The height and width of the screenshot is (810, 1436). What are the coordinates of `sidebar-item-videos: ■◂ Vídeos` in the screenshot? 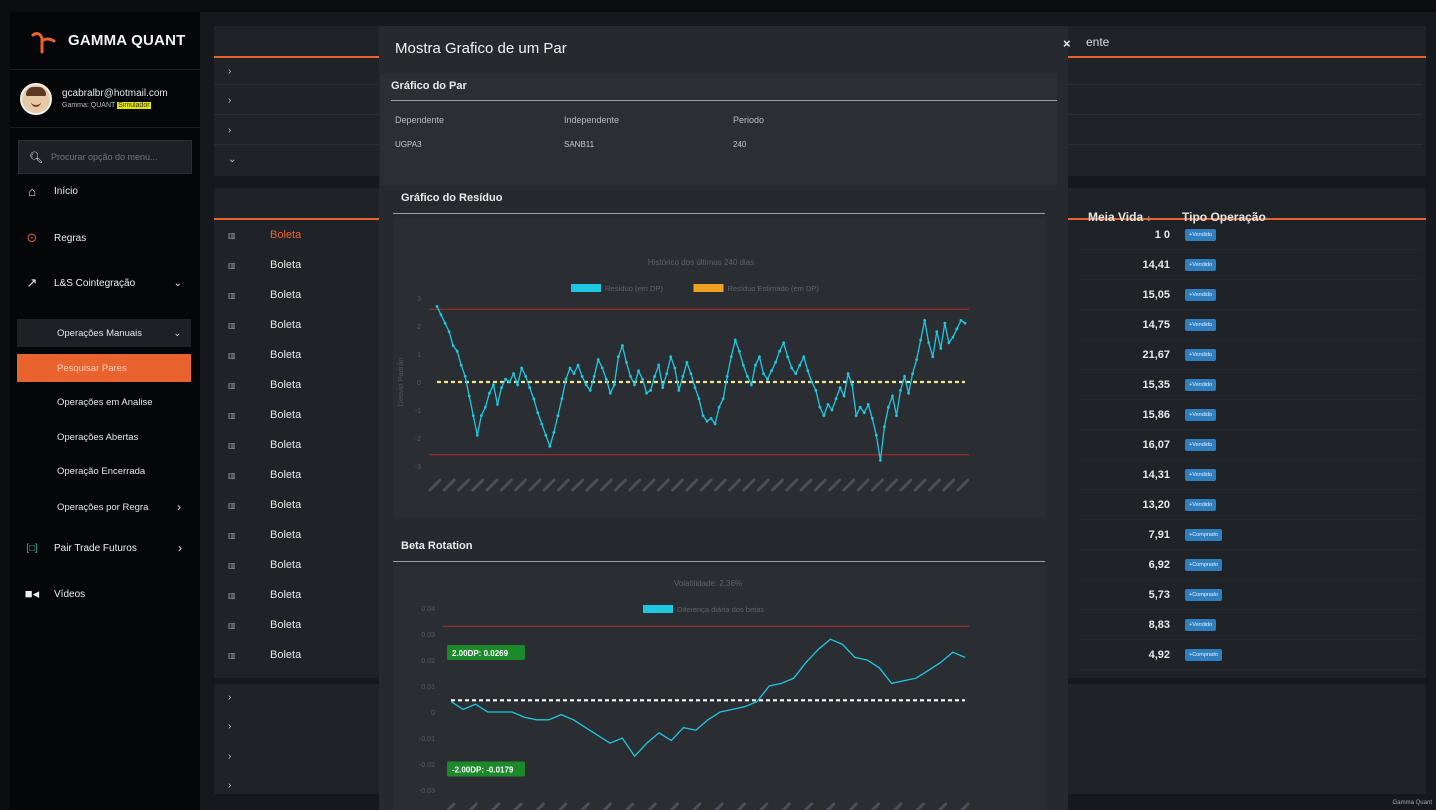 It's located at (105, 594).